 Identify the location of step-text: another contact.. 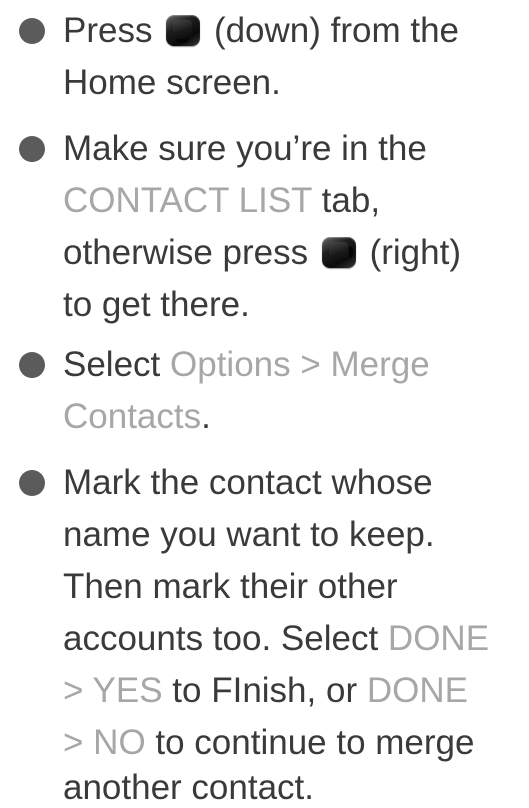
(188, 787).